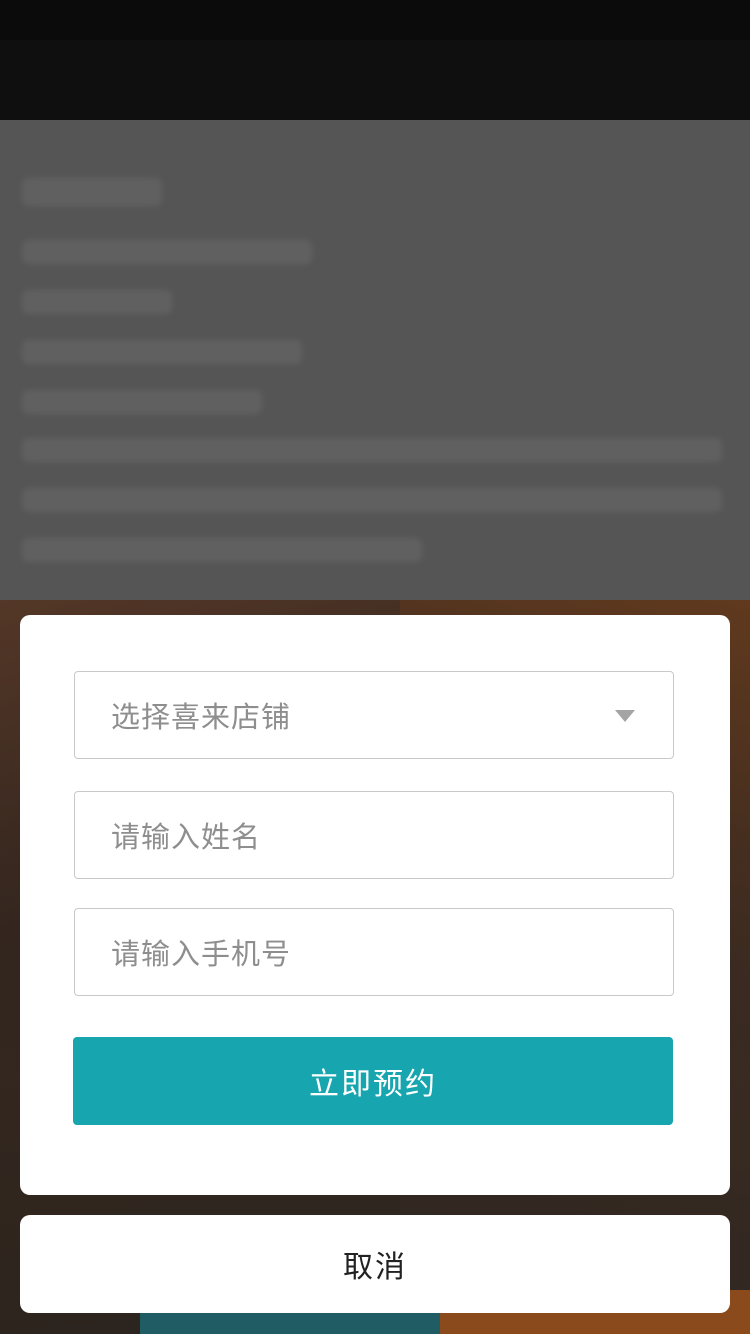  I want to click on book-now-button: 立即预约, so click(373, 1081).